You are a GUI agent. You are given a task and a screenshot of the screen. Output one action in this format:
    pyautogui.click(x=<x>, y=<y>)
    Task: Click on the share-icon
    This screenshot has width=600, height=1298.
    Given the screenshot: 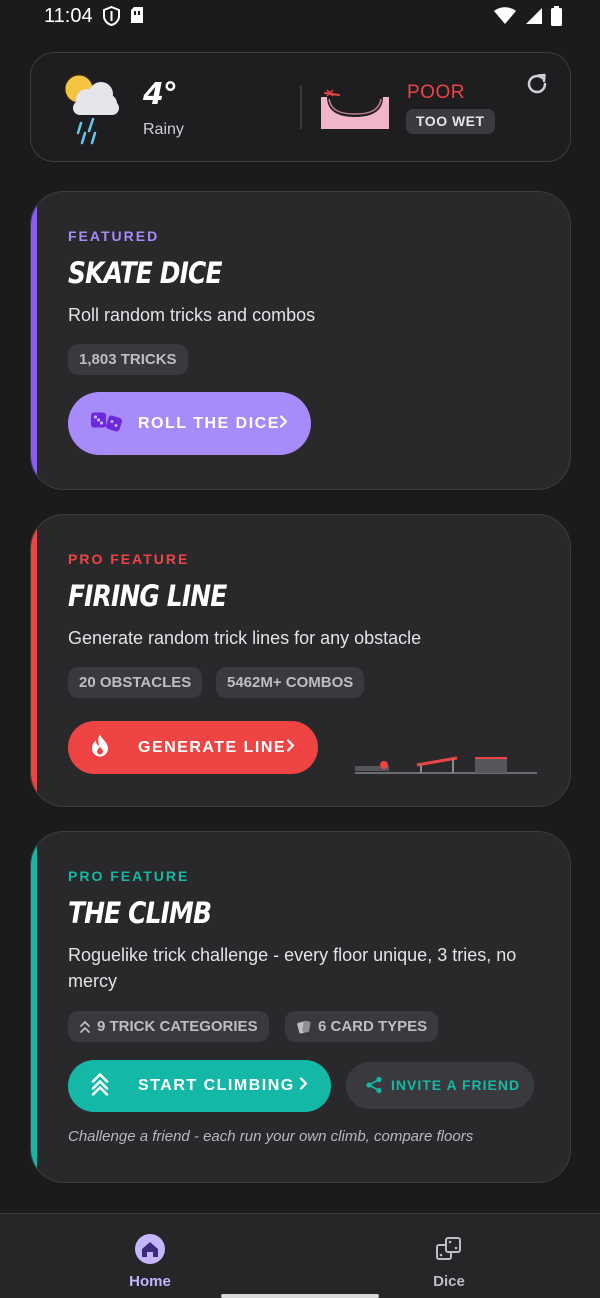 What is the action you would take?
    pyautogui.click(x=374, y=1087)
    